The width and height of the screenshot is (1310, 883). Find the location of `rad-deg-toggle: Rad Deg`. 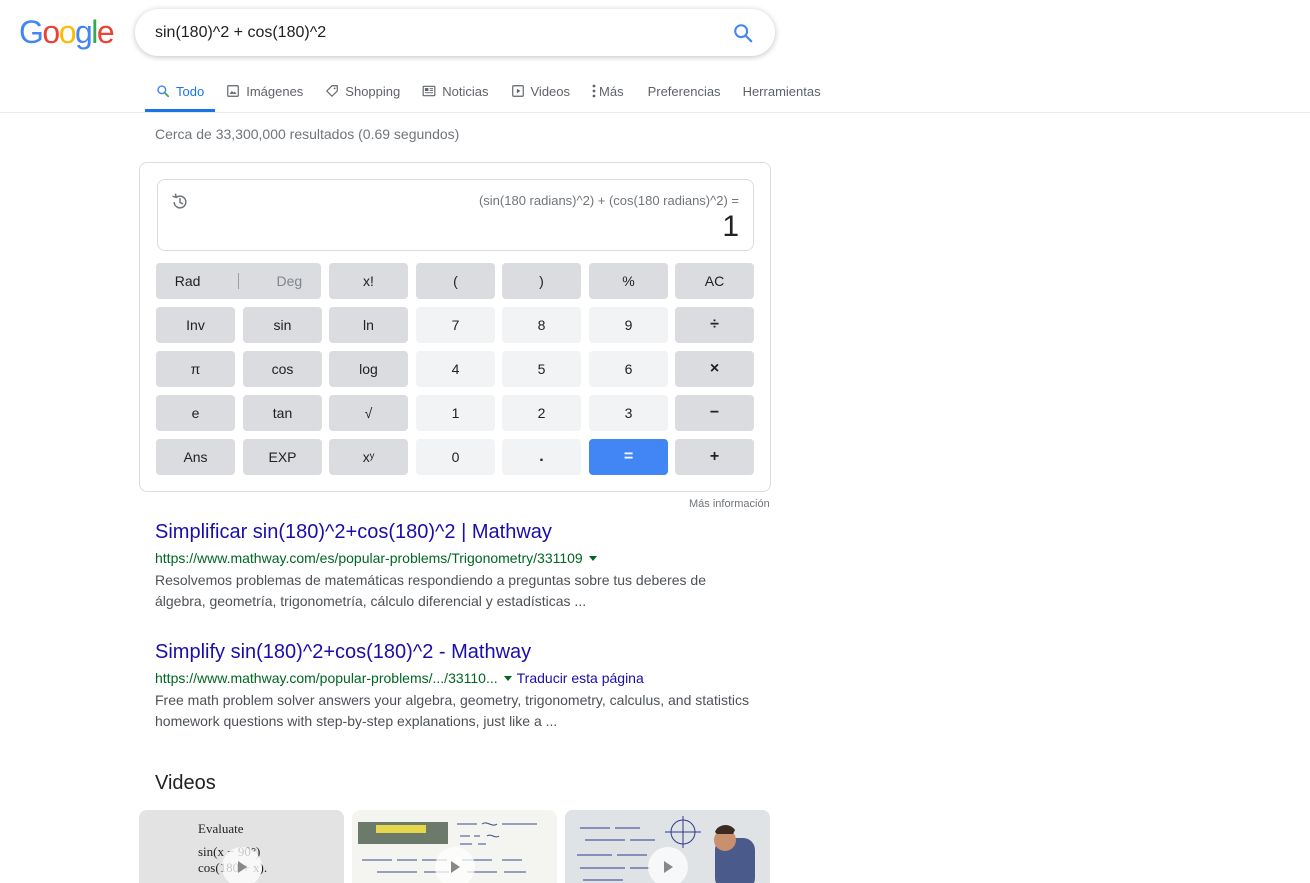

rad-deg-toggle: Rad Deg is located at coordinates (238, 281).